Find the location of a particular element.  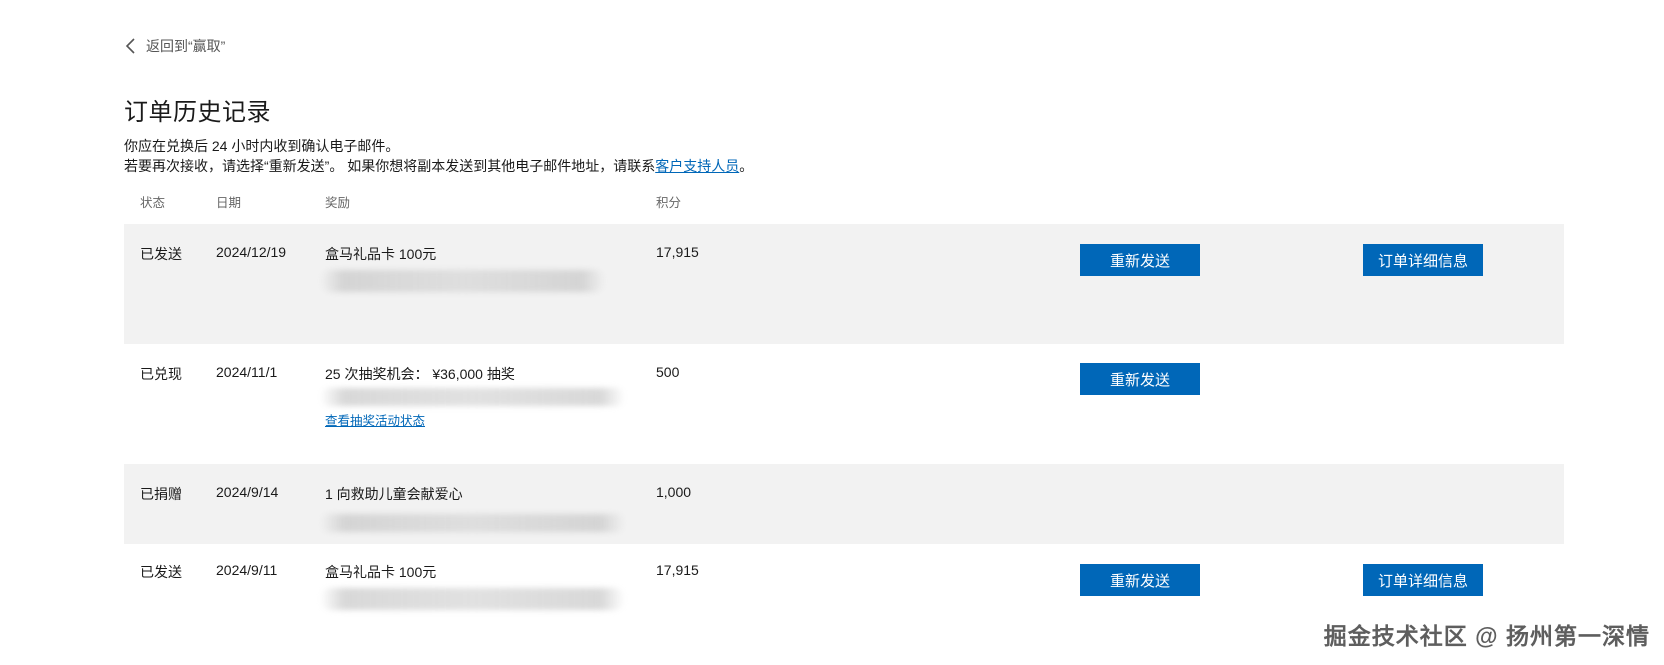

order-points: 500 is located at coordinates (668, 372).